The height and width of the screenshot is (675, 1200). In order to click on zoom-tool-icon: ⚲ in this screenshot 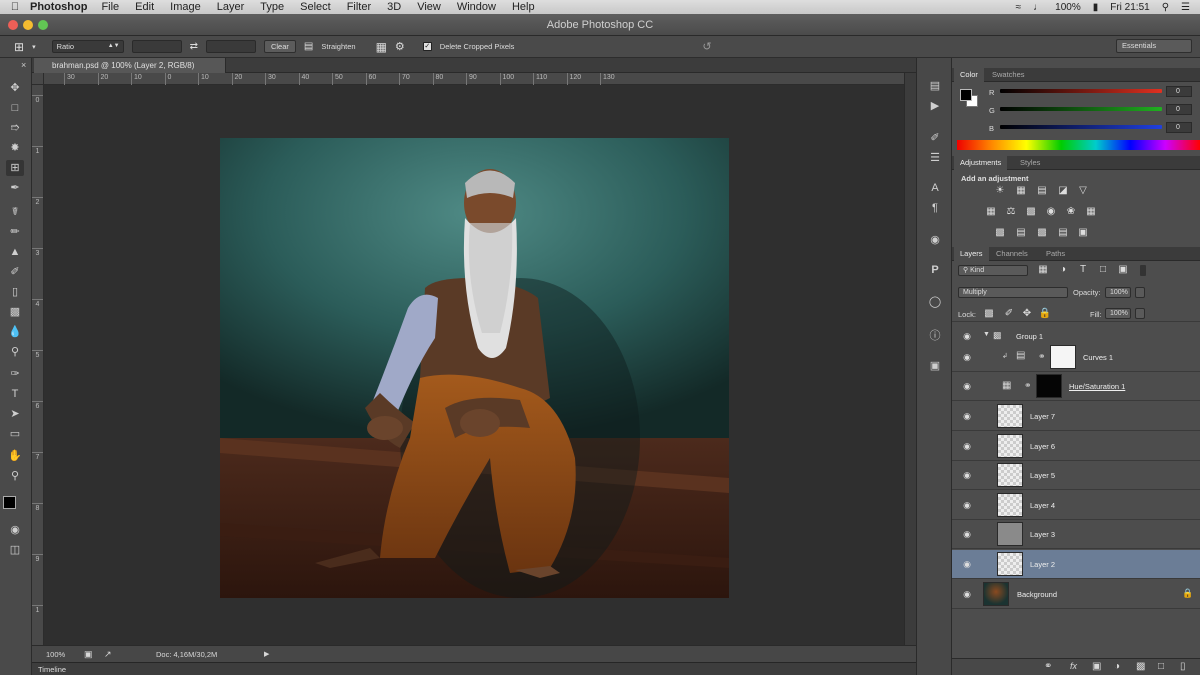, I will do `click(15, 476)`.